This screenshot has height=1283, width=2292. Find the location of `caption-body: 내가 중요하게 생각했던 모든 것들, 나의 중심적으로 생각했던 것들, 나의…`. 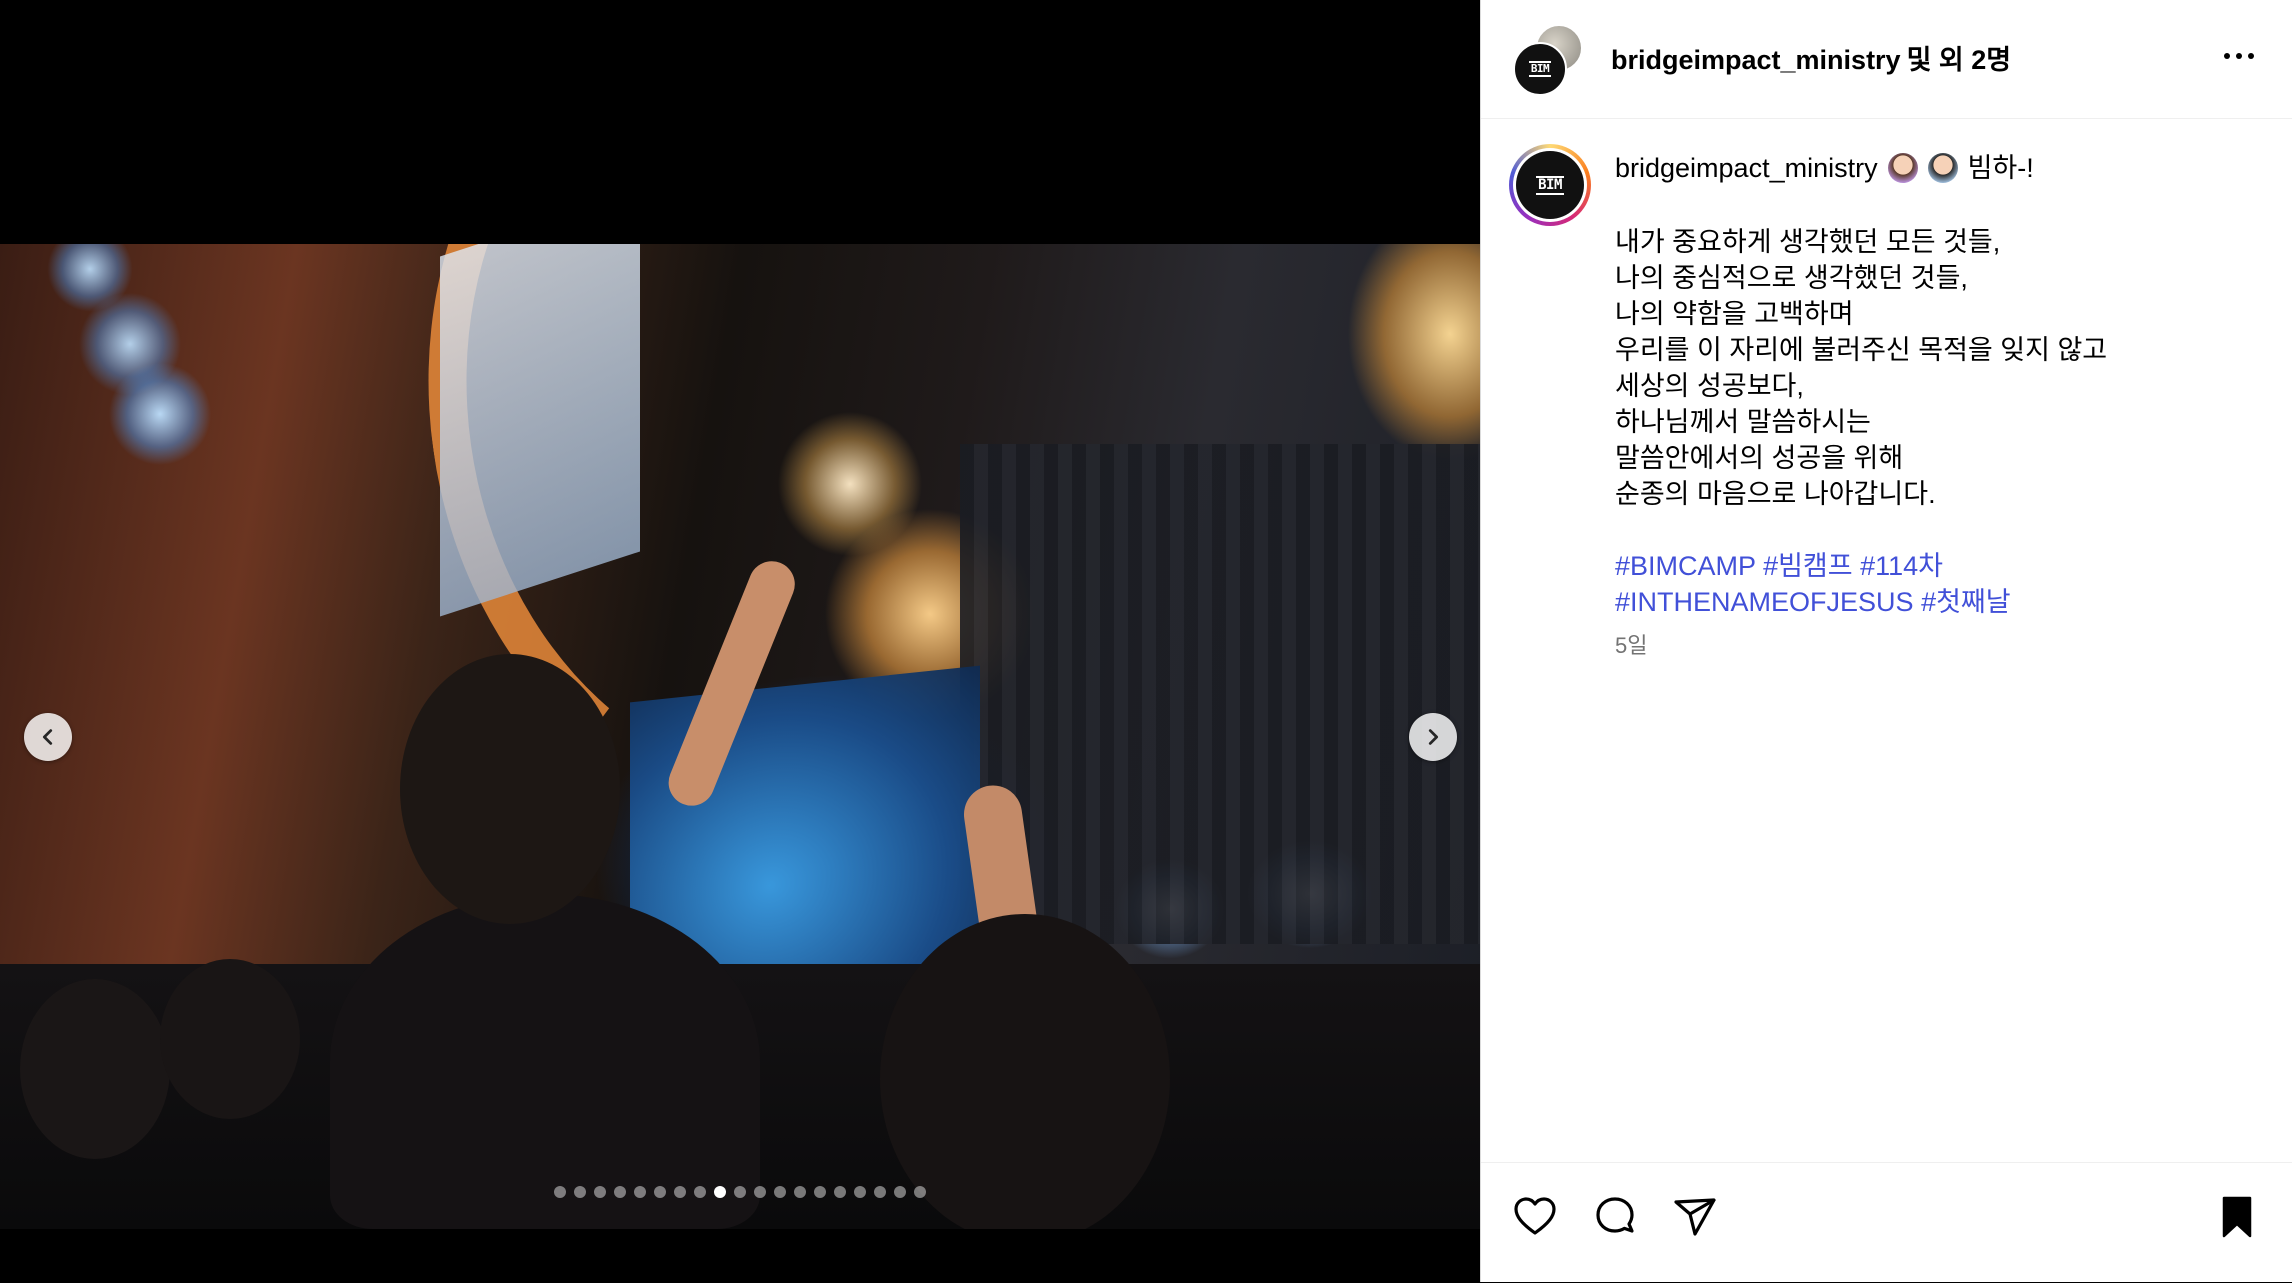

caption-body: 내가 중요하게 생각했던 모든 것들, 나의 중심적으로 생각했던 것들, 나의… is located at coordinates (1935, 368).